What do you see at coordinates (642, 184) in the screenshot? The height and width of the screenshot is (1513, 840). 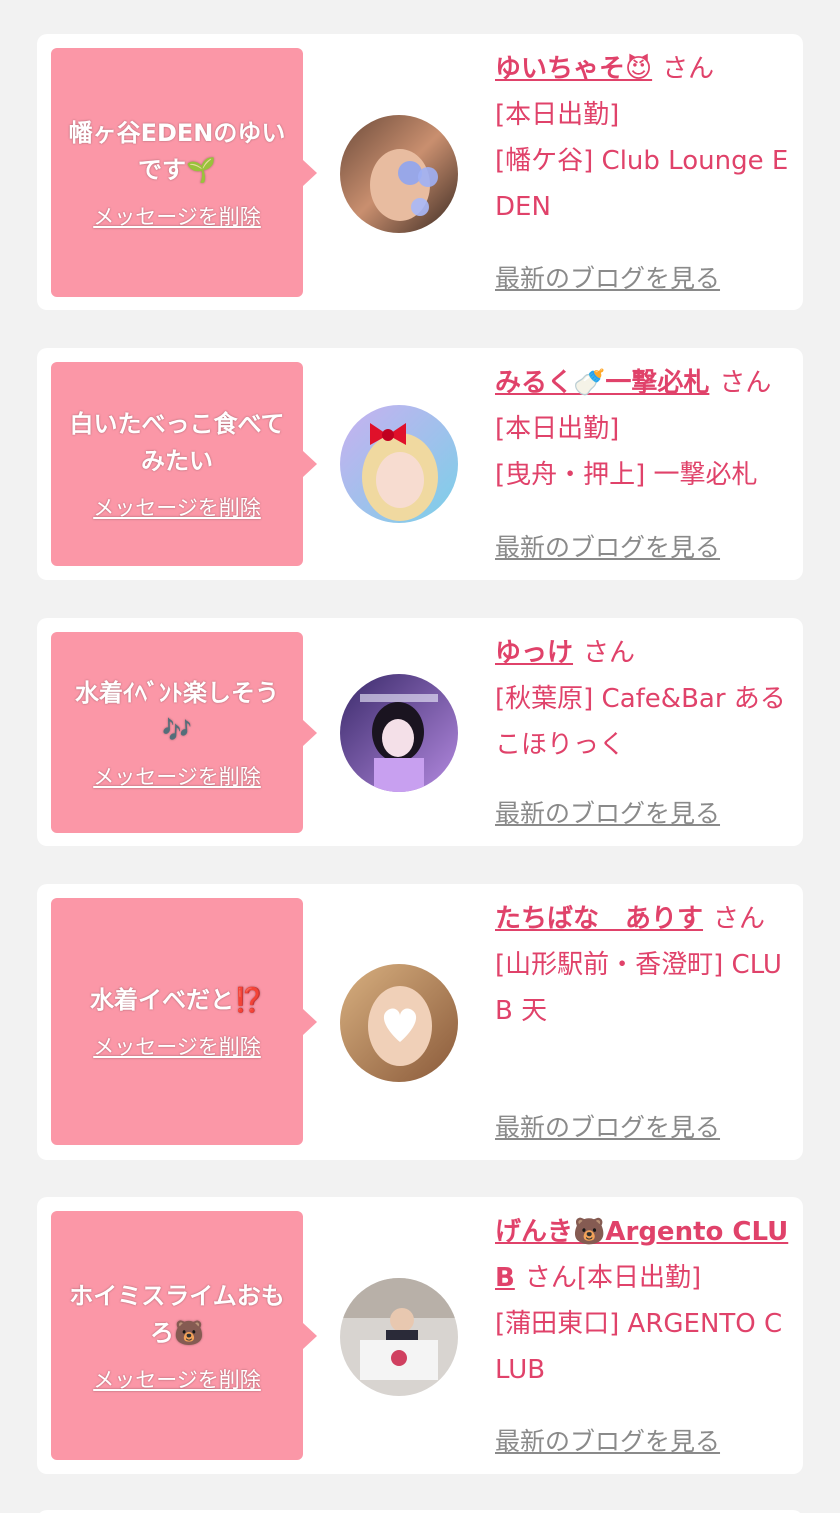 I see `shop-name: [幡ケ谷] Club Lounge EDEN` at bounding box center [642, 184].